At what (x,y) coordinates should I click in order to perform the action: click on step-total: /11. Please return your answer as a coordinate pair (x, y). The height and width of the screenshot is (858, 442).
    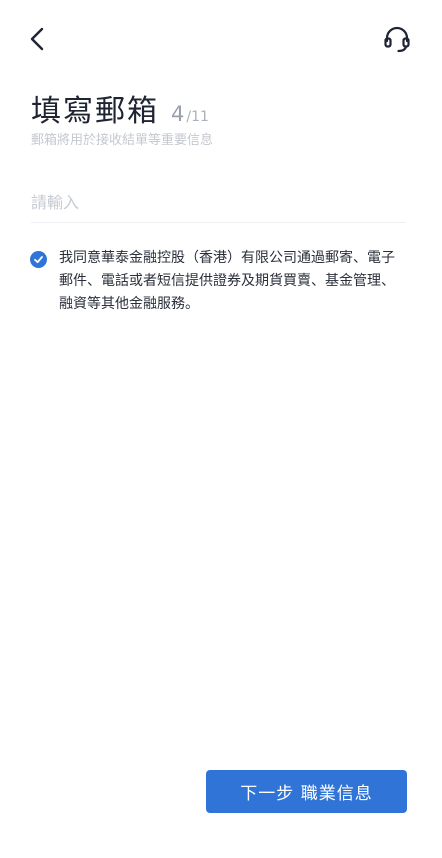
    Looking at the image, I should click on (197, 117).